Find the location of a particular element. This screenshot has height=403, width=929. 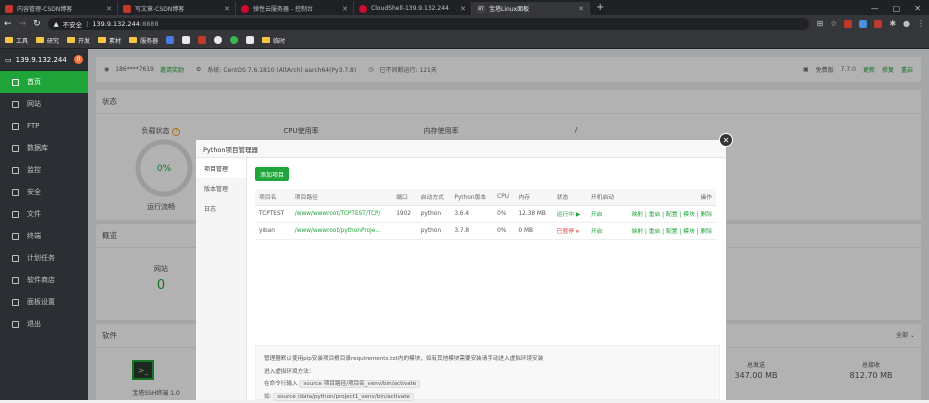

shield-icon is located at coordinates (15, 192).